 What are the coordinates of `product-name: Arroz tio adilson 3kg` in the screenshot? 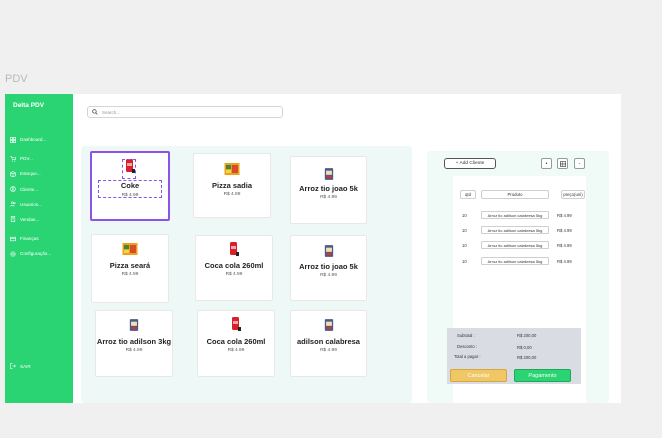 It's located at (134, 341).